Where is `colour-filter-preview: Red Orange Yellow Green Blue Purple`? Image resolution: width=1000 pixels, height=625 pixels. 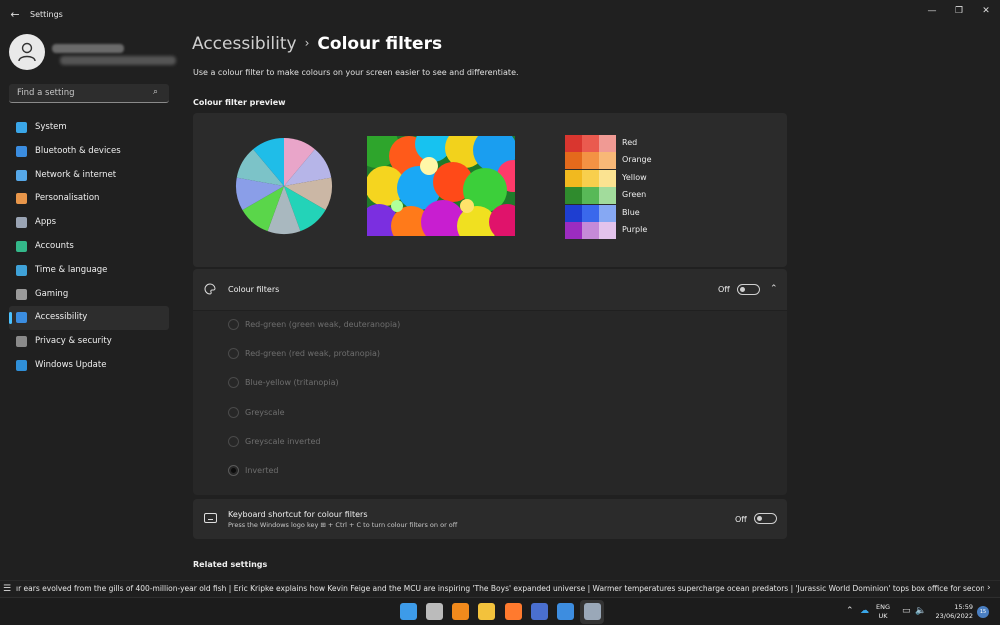
colour-filter-preview: Red Orange Yellow Green Blue Purple is located at coordinates (490, 190).